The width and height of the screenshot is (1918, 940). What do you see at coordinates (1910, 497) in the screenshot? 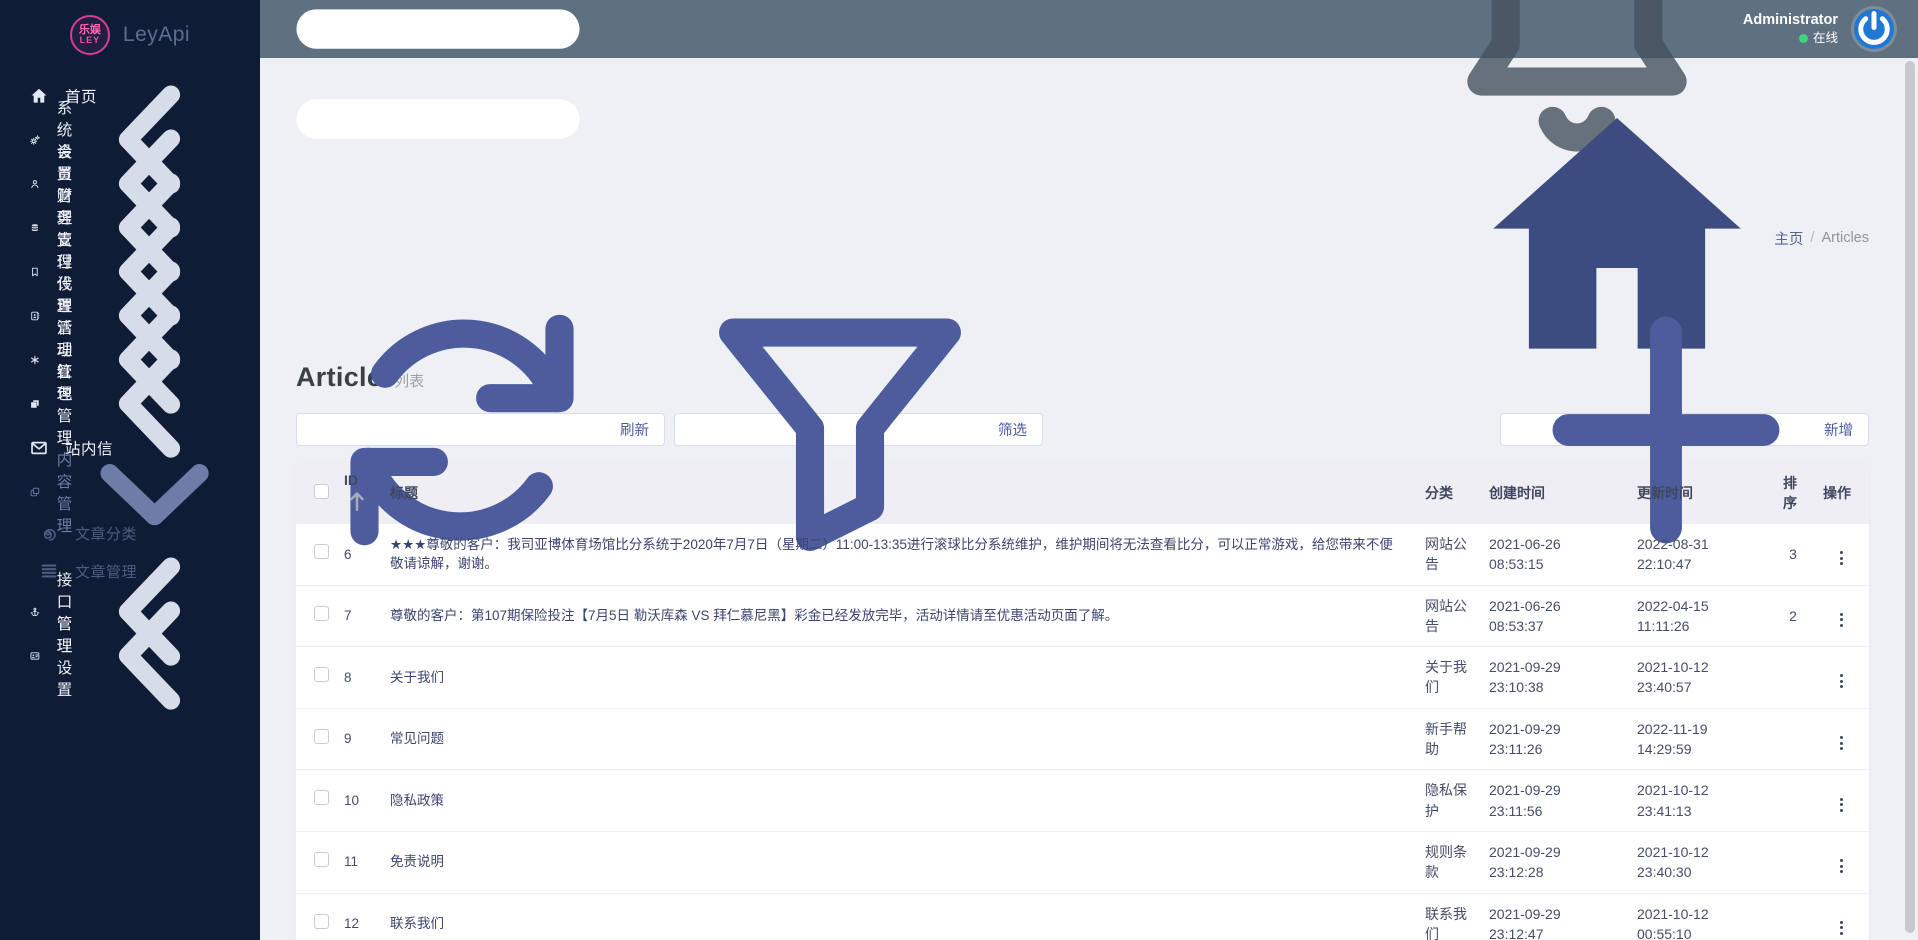
I see `page-scrollbar` at bounding box center [1910, 497].